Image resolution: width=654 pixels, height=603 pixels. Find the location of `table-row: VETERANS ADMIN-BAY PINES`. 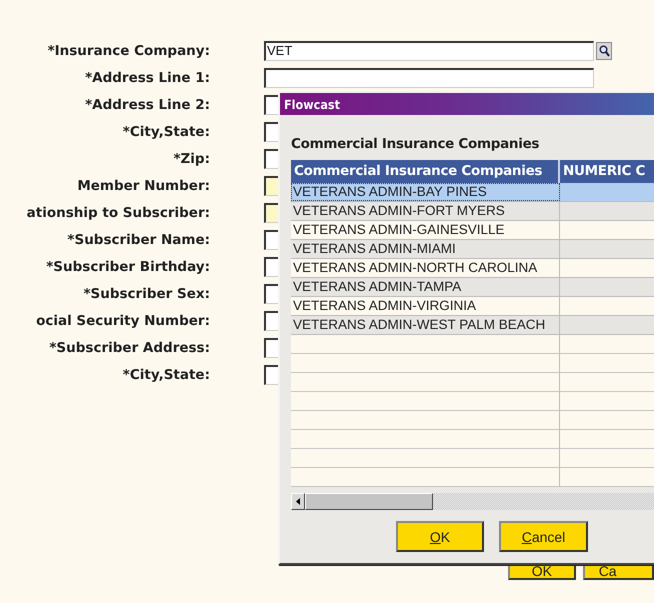

table-row: VETERANS ADMIN-BAY PINES is located at coordinates (472, 192).